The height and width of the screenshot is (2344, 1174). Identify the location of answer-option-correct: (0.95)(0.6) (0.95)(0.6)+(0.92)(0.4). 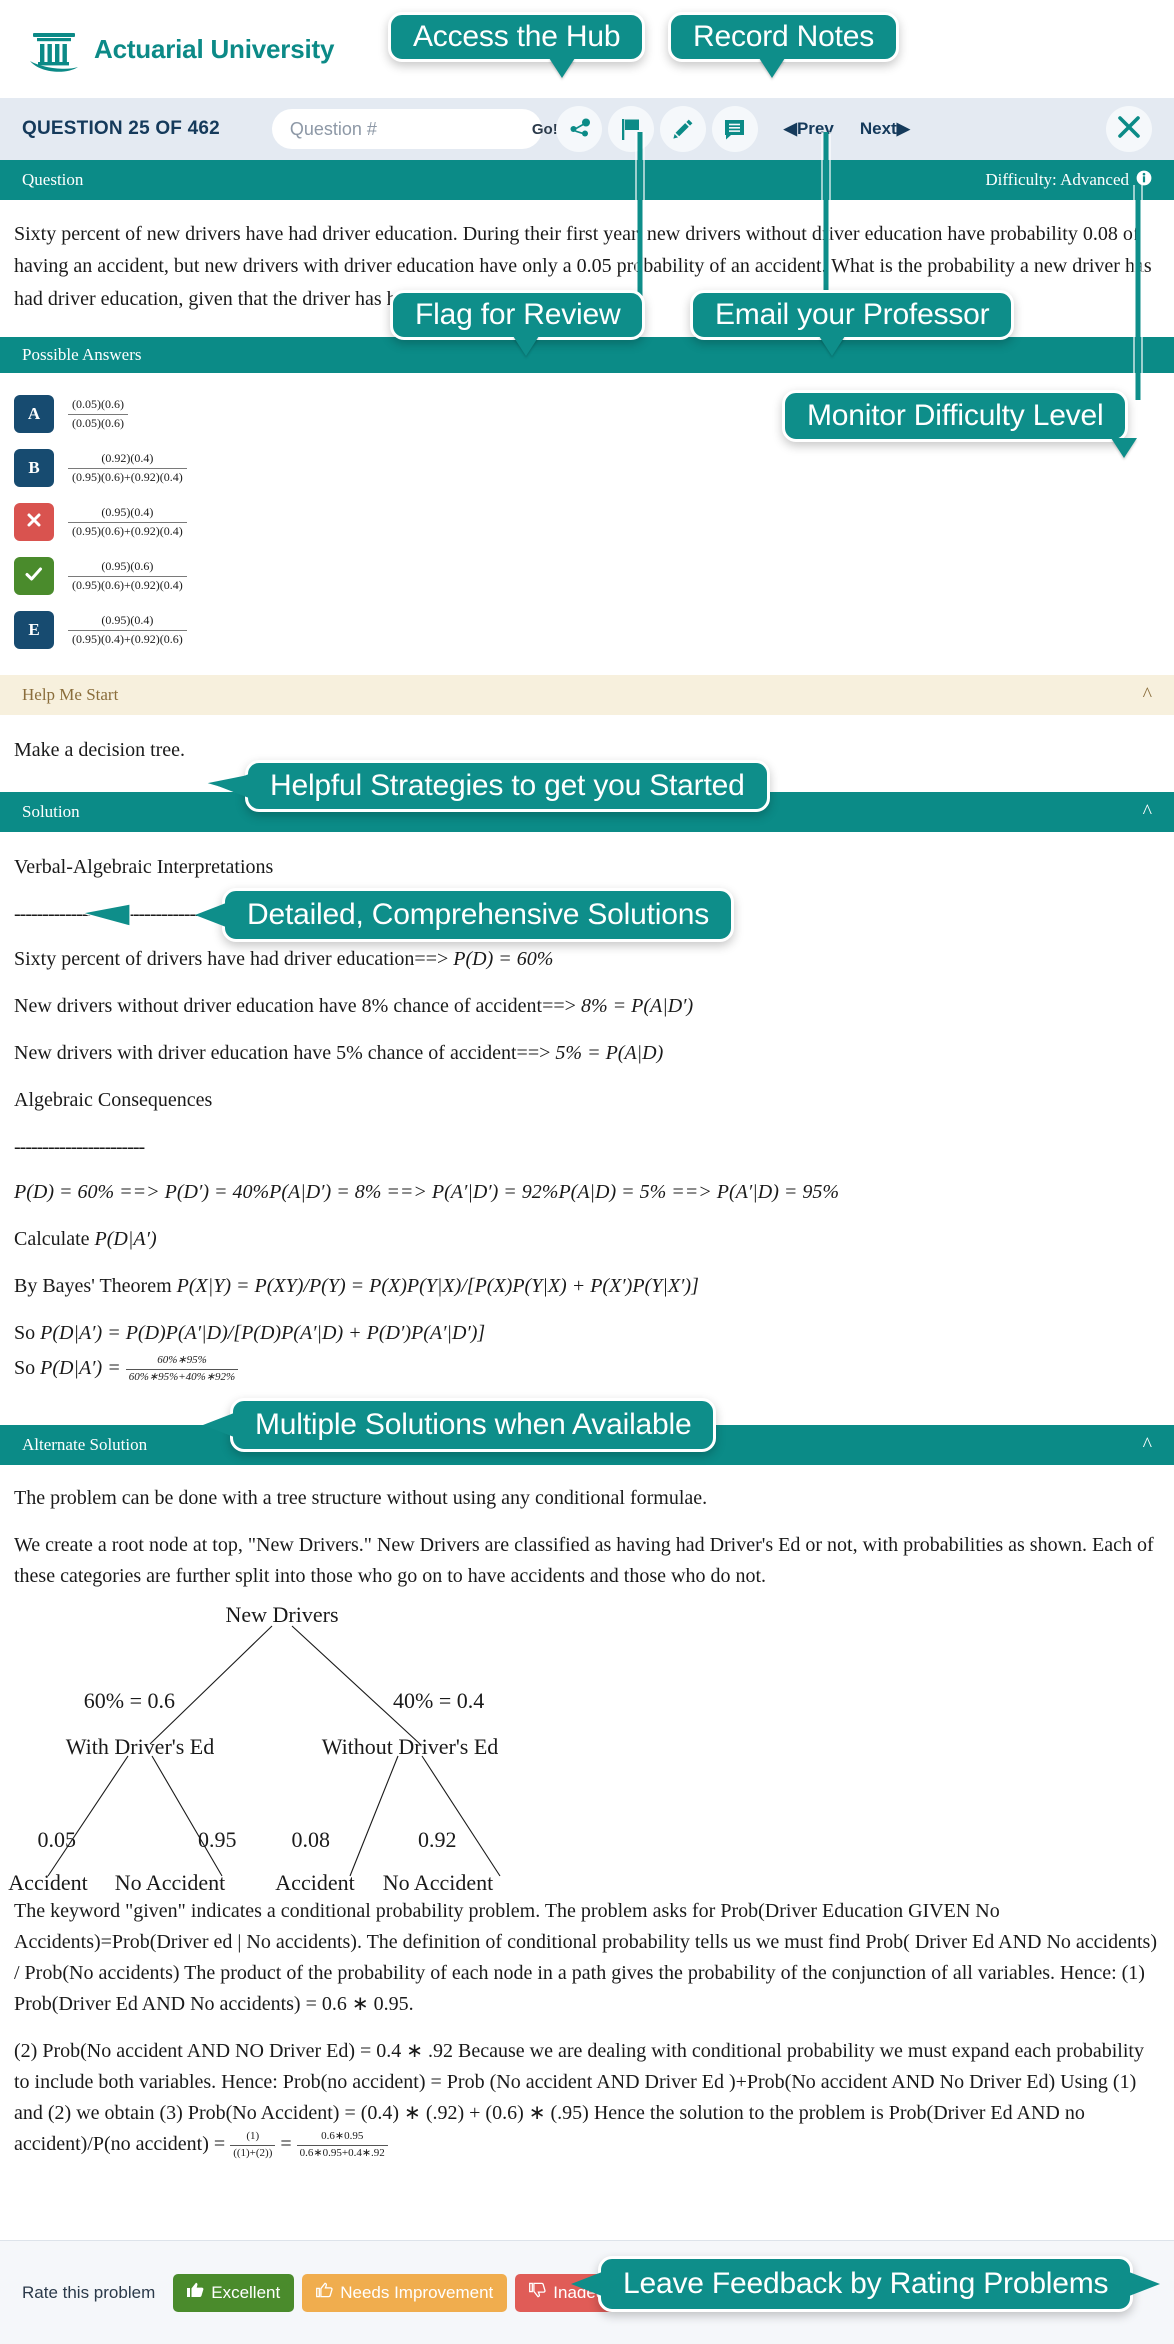
(587, 576).